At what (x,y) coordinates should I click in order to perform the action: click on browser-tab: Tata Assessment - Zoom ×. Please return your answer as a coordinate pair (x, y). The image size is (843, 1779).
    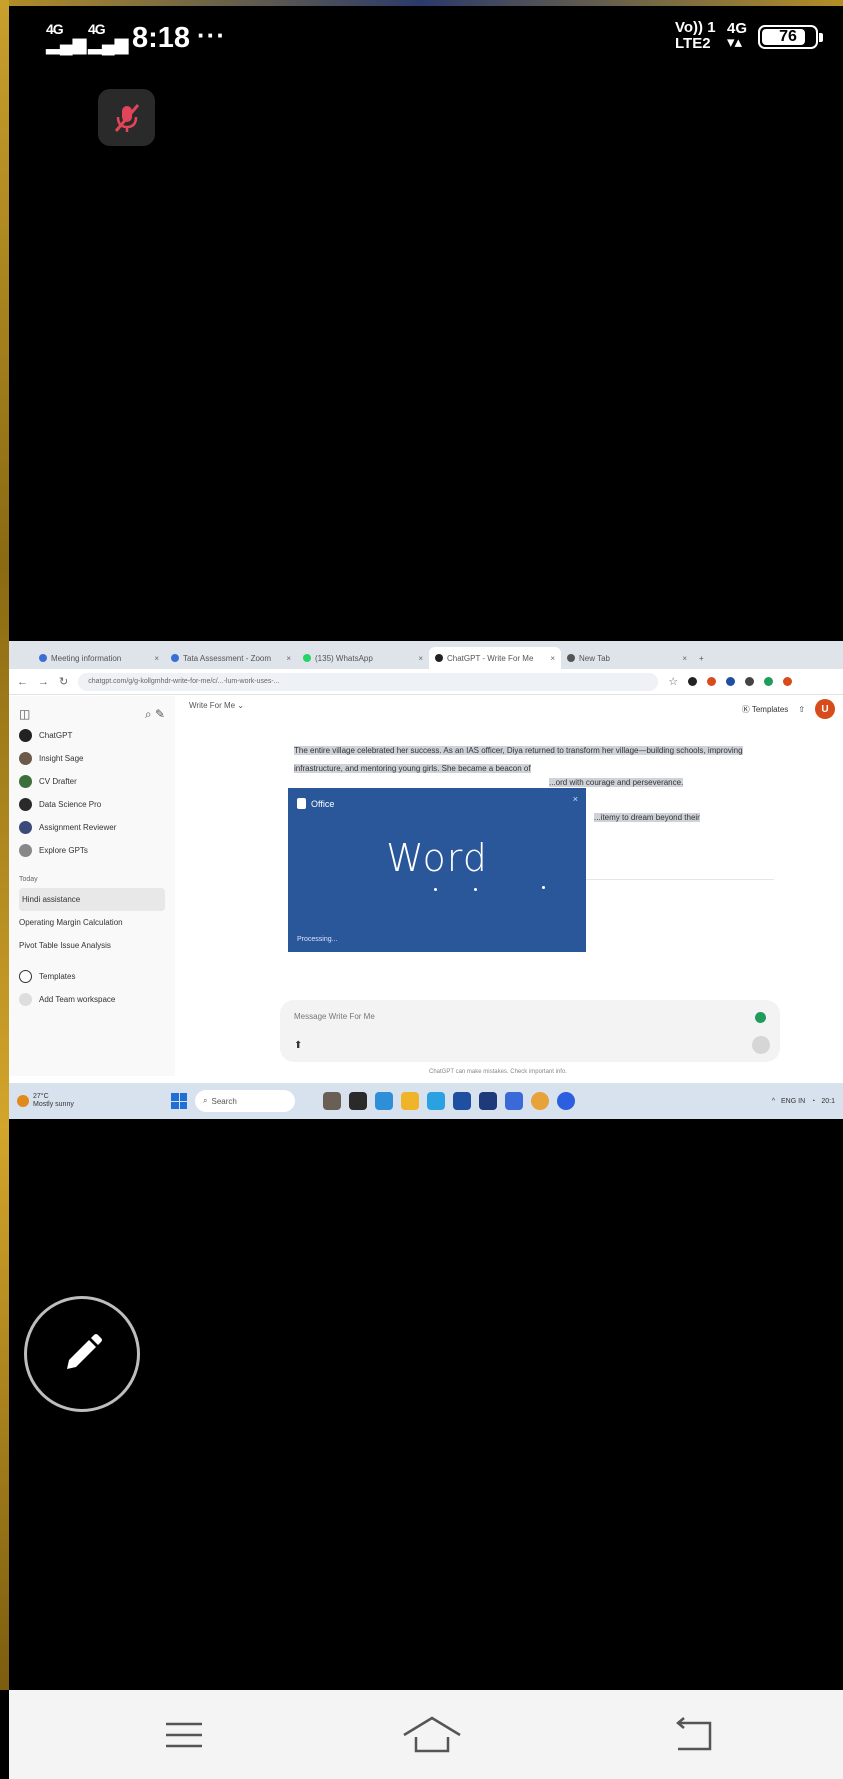
    Looking at the image, I should click on (231, 658).